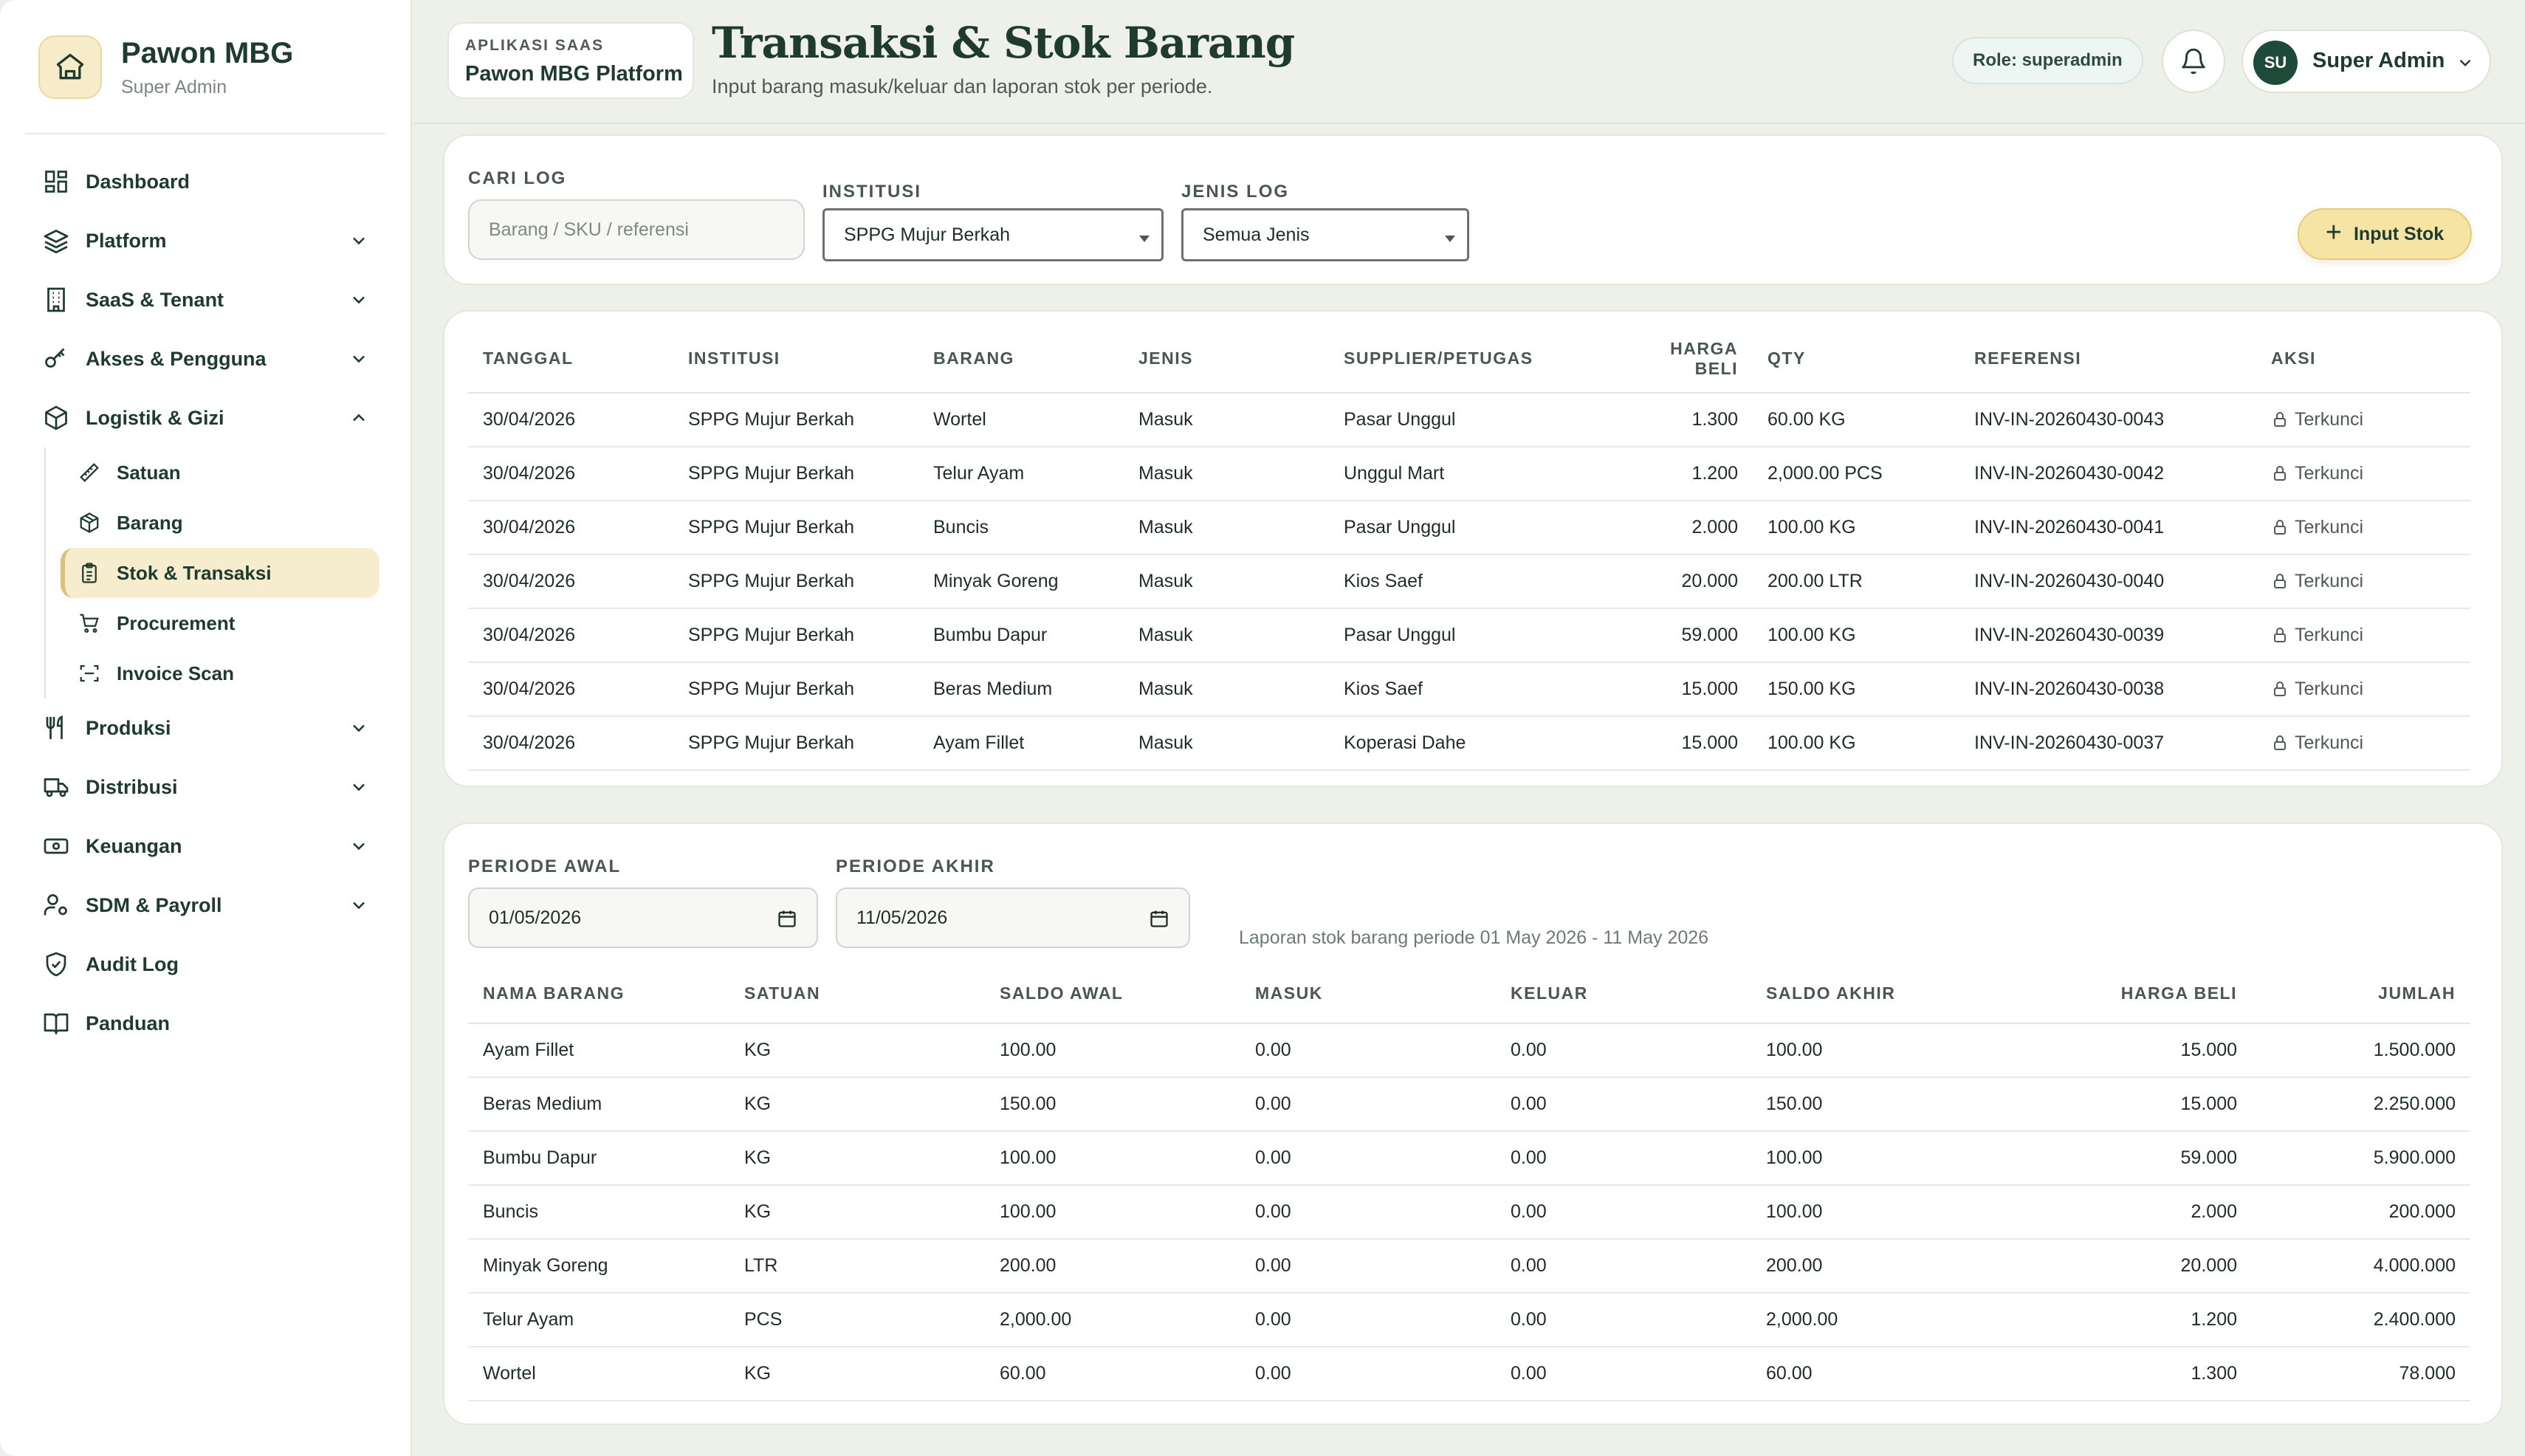 The width and height of the screenshot is (2525, 1456). I want to click on table-cell: 2,000.00 PCS, so click(1856, 474).